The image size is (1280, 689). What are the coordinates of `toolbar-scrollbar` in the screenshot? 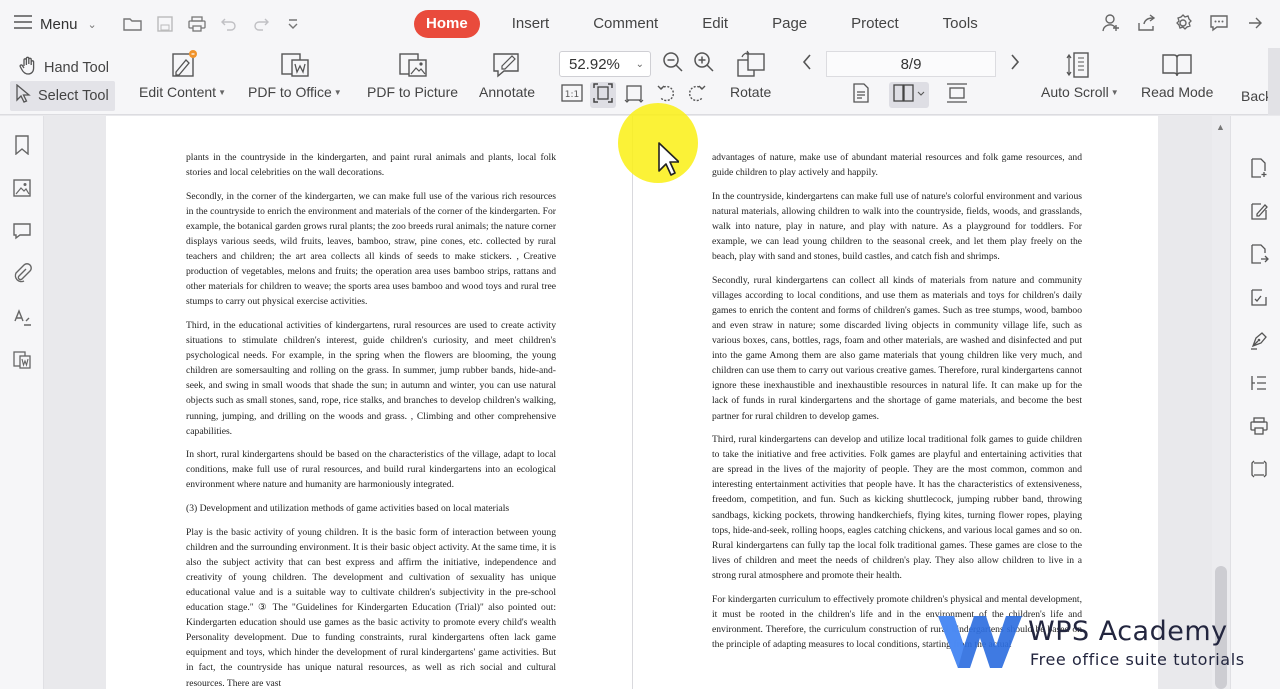 It's located at (1274, 81).